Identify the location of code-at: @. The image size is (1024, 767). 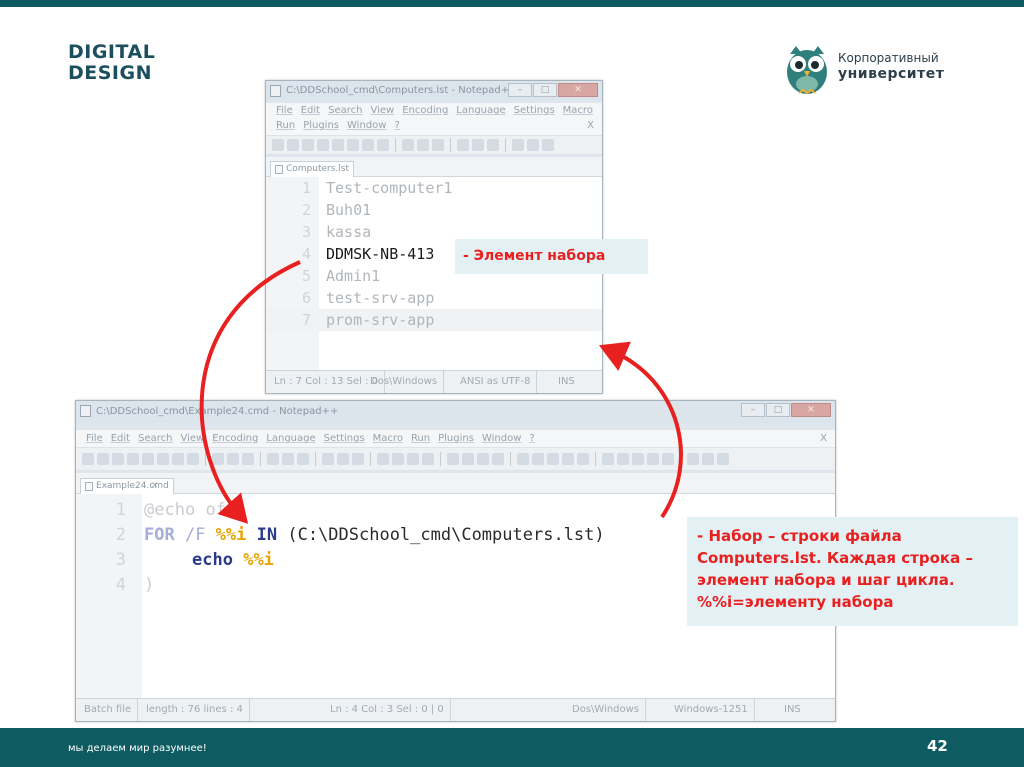
(149, 510).